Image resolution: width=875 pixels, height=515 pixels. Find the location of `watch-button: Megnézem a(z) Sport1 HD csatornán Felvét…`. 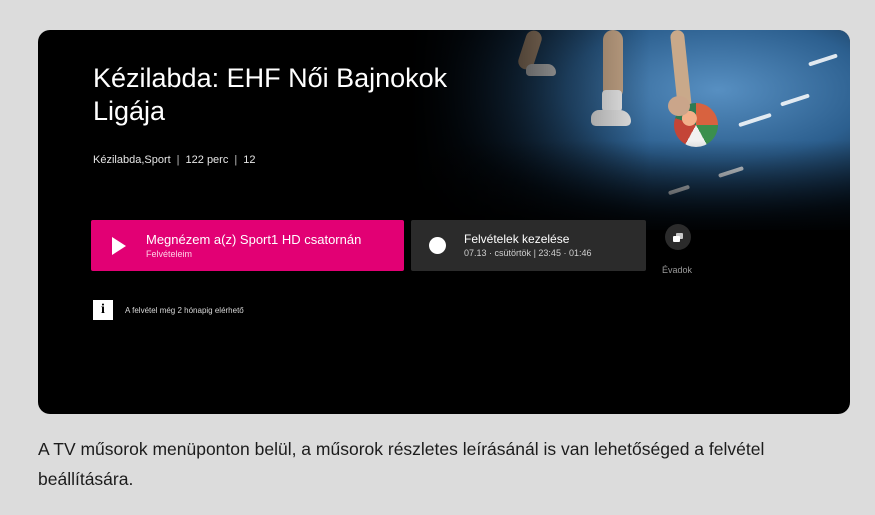

watch-button: Megnézem a(z) Sport1 HD csatornán Felvét… is located at coordinates (247, 245).